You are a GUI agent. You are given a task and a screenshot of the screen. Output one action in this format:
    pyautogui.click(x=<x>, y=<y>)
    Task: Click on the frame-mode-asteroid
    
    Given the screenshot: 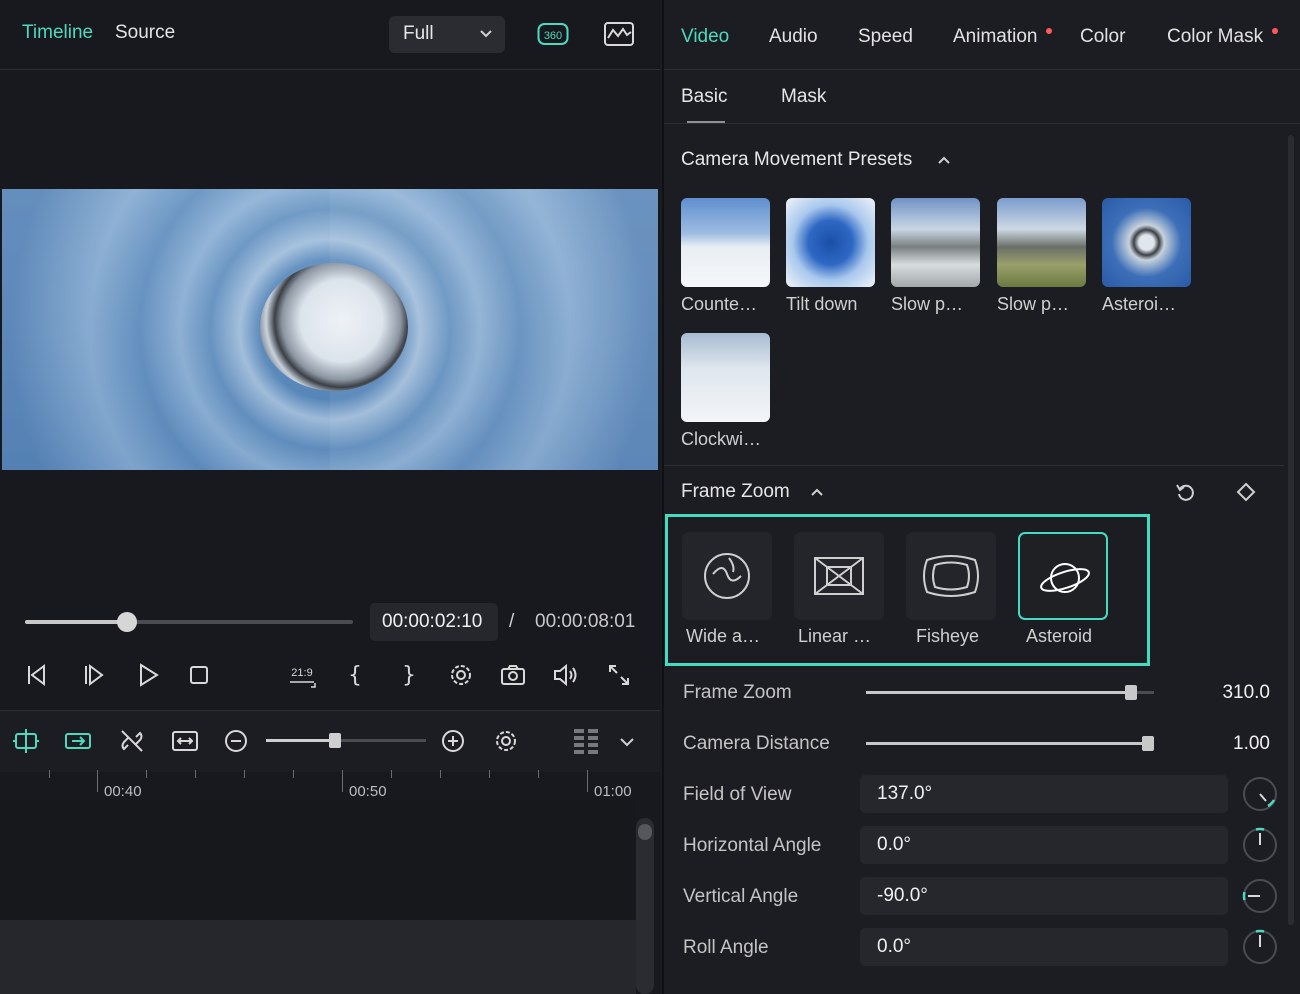 What is the action you would take?
    pyautogui.click(x=1063, y=576)
    